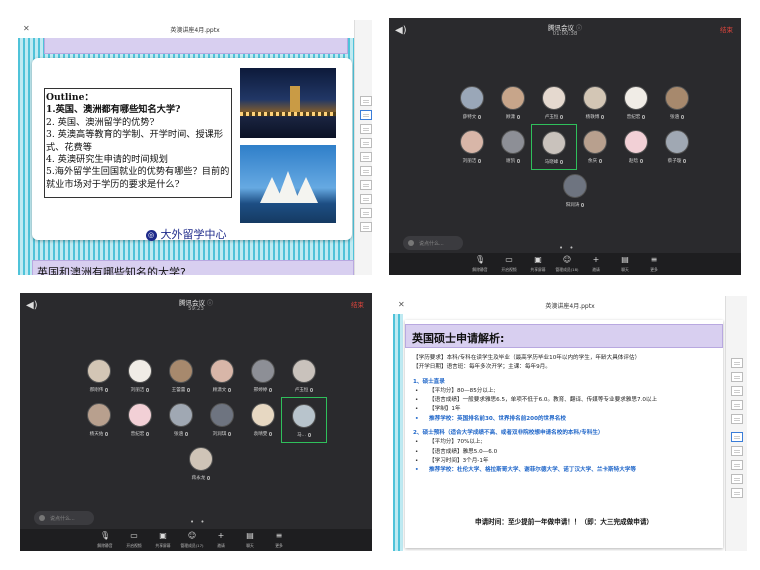 The image size is (760, 570). What do you see at coordinates (595, 147) in the screenshot?
I see `participant-tile: 余庆` at bounding box center [595, 147].